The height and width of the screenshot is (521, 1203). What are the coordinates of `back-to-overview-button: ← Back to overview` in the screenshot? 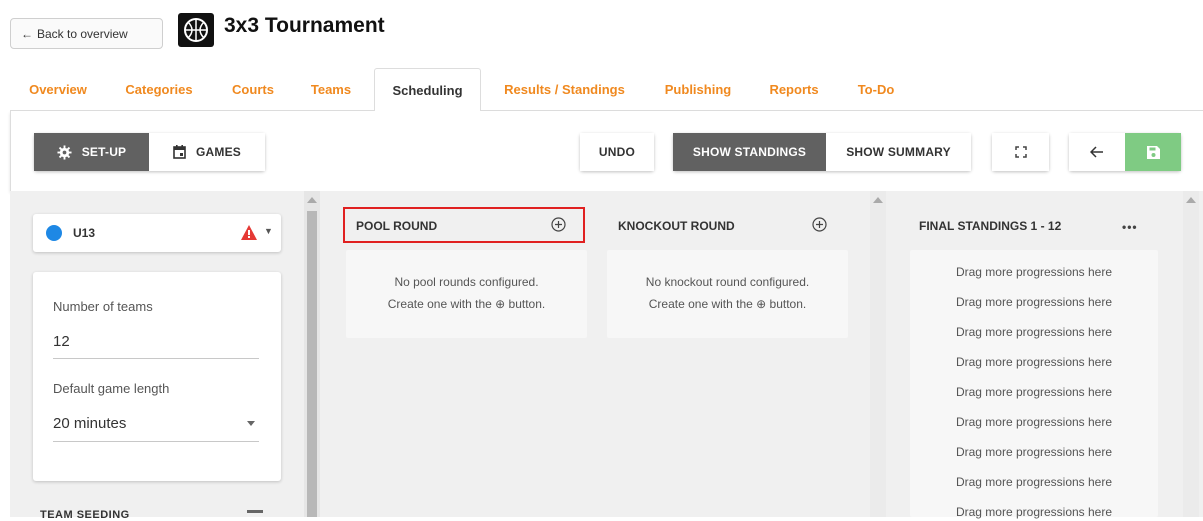 It's located at (86, 33).